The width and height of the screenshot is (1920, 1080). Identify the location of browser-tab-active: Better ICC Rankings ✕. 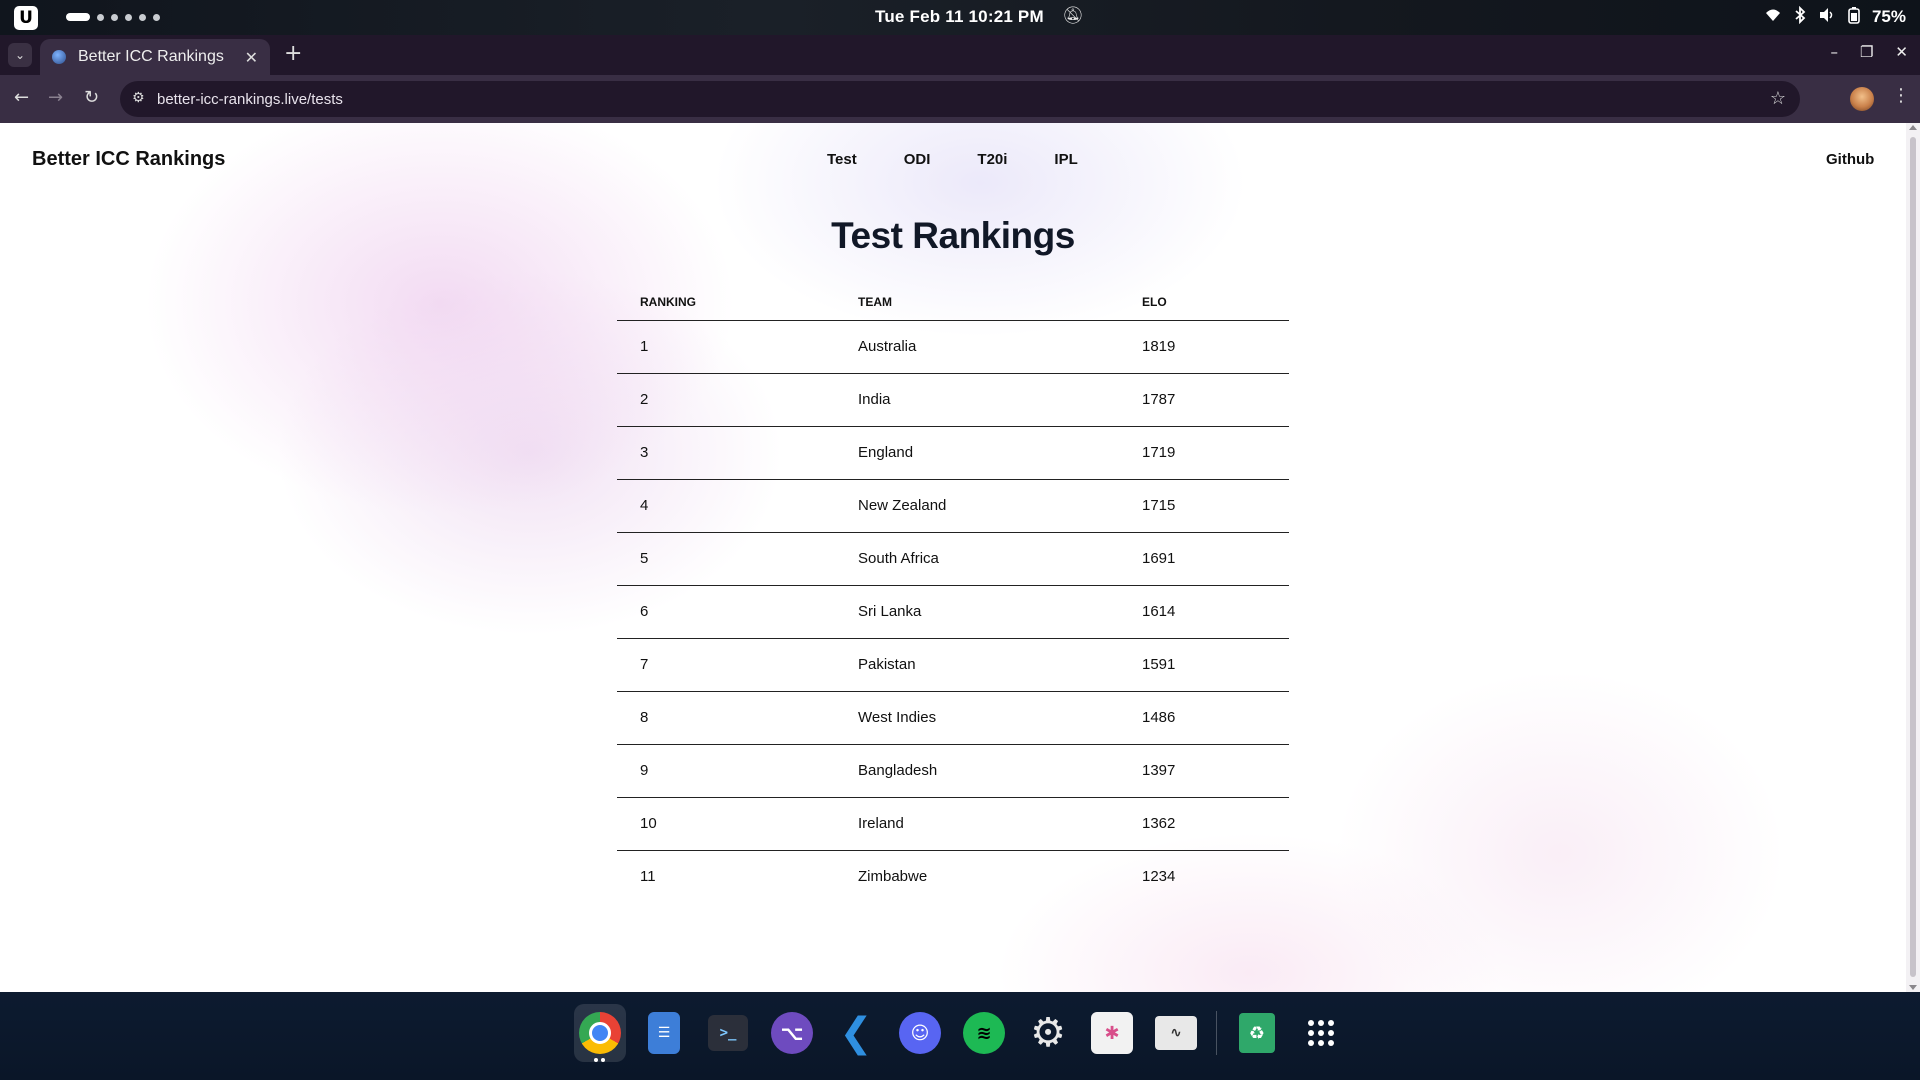
(155, 57).